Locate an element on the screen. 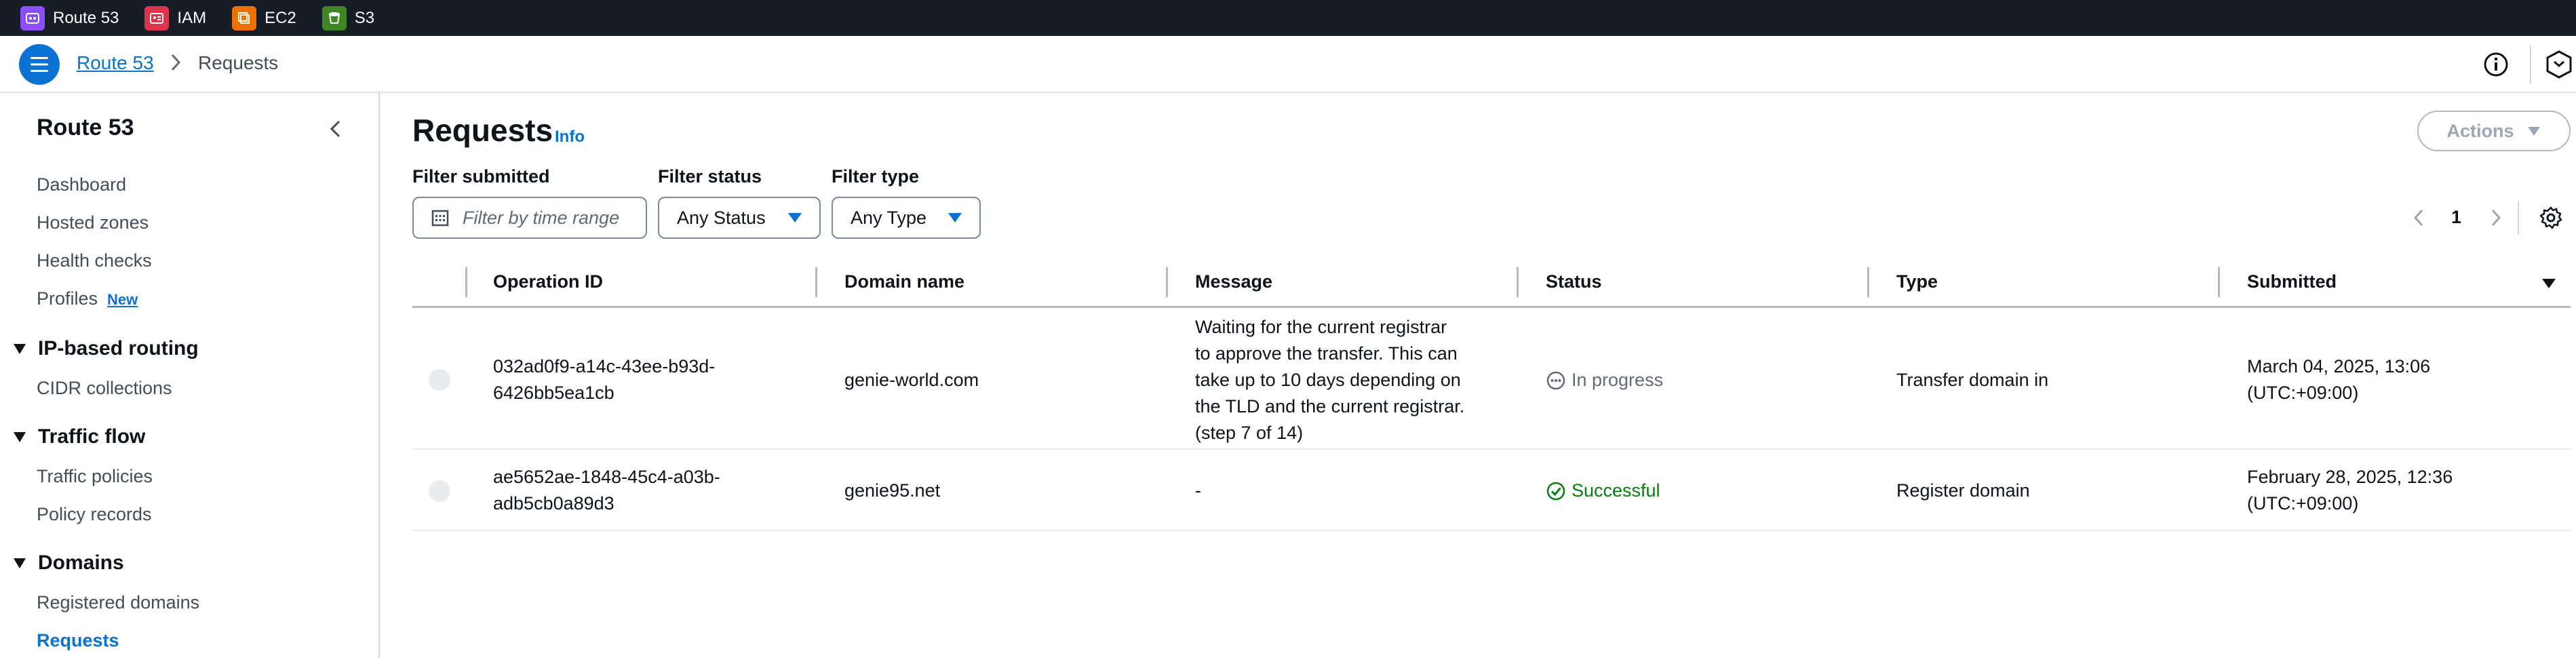  type-cell: Register domain is located at coordinates (1963, 491).